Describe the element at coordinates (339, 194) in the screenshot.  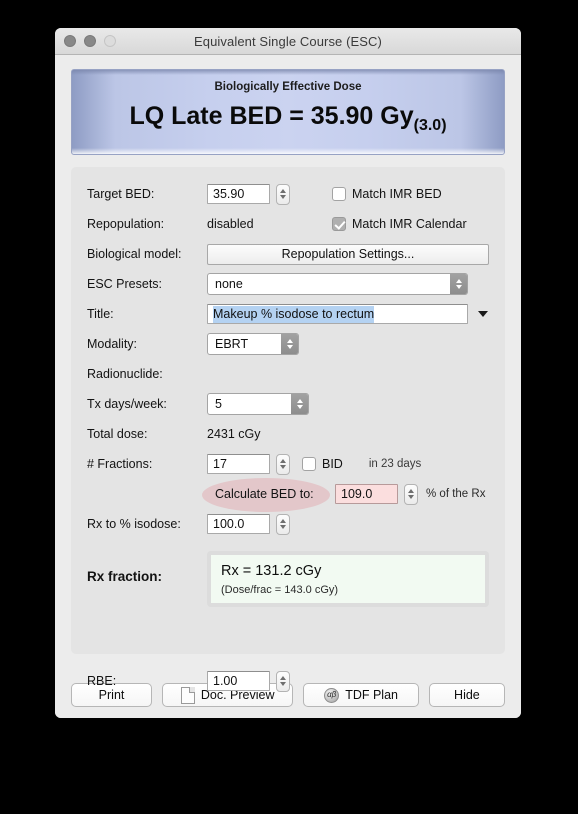
I see `match-imr-bed-box-icon` at that location.